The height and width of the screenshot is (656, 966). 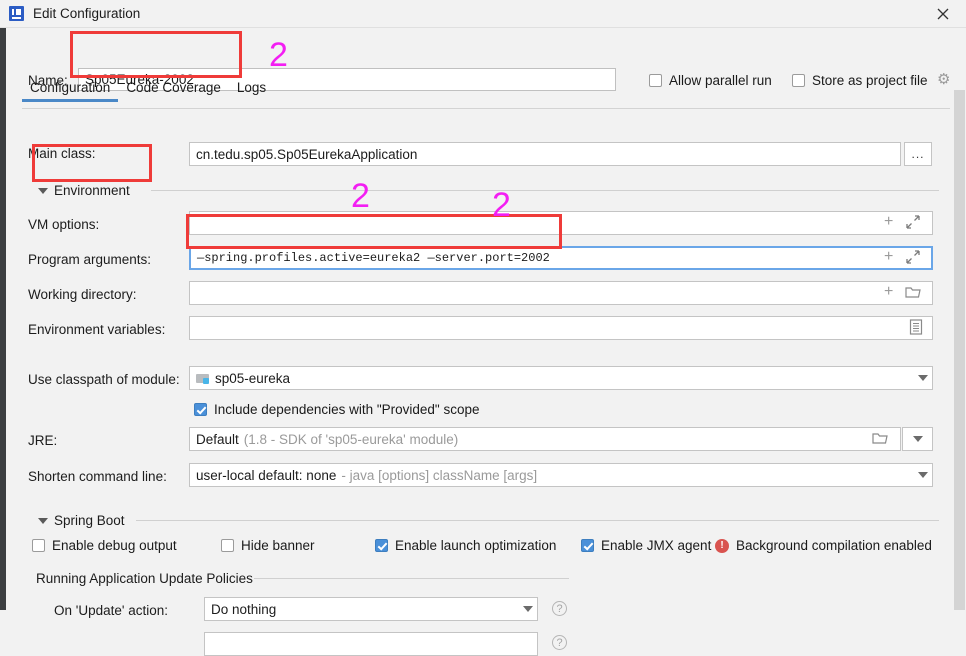 I want to click on enable-debug-output-checkbox: Enable debug output, so click(x=104, y=545).